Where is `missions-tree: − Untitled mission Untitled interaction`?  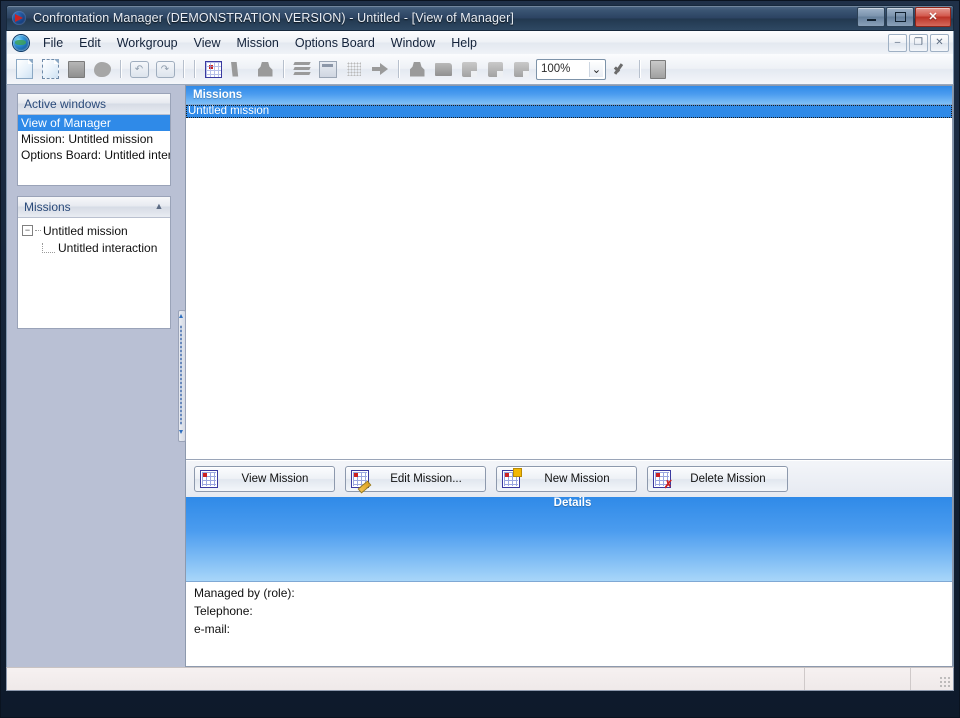
missions-tree: − Untitled mission Untitled interaction is located at coordinates (94, 273).